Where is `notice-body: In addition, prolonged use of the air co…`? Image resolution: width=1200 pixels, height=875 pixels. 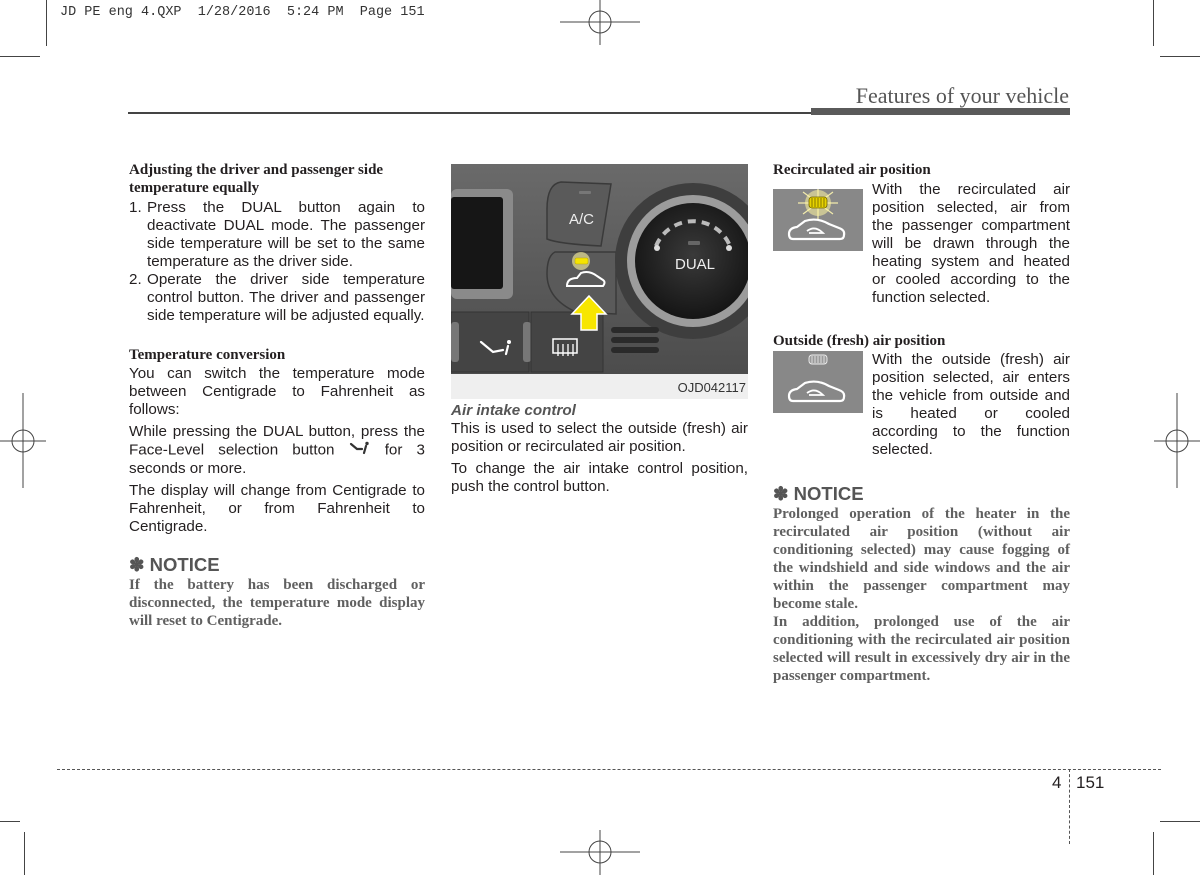
notice-body: In addition, prolonged use of the air co… is located at coordinates (921, 649).